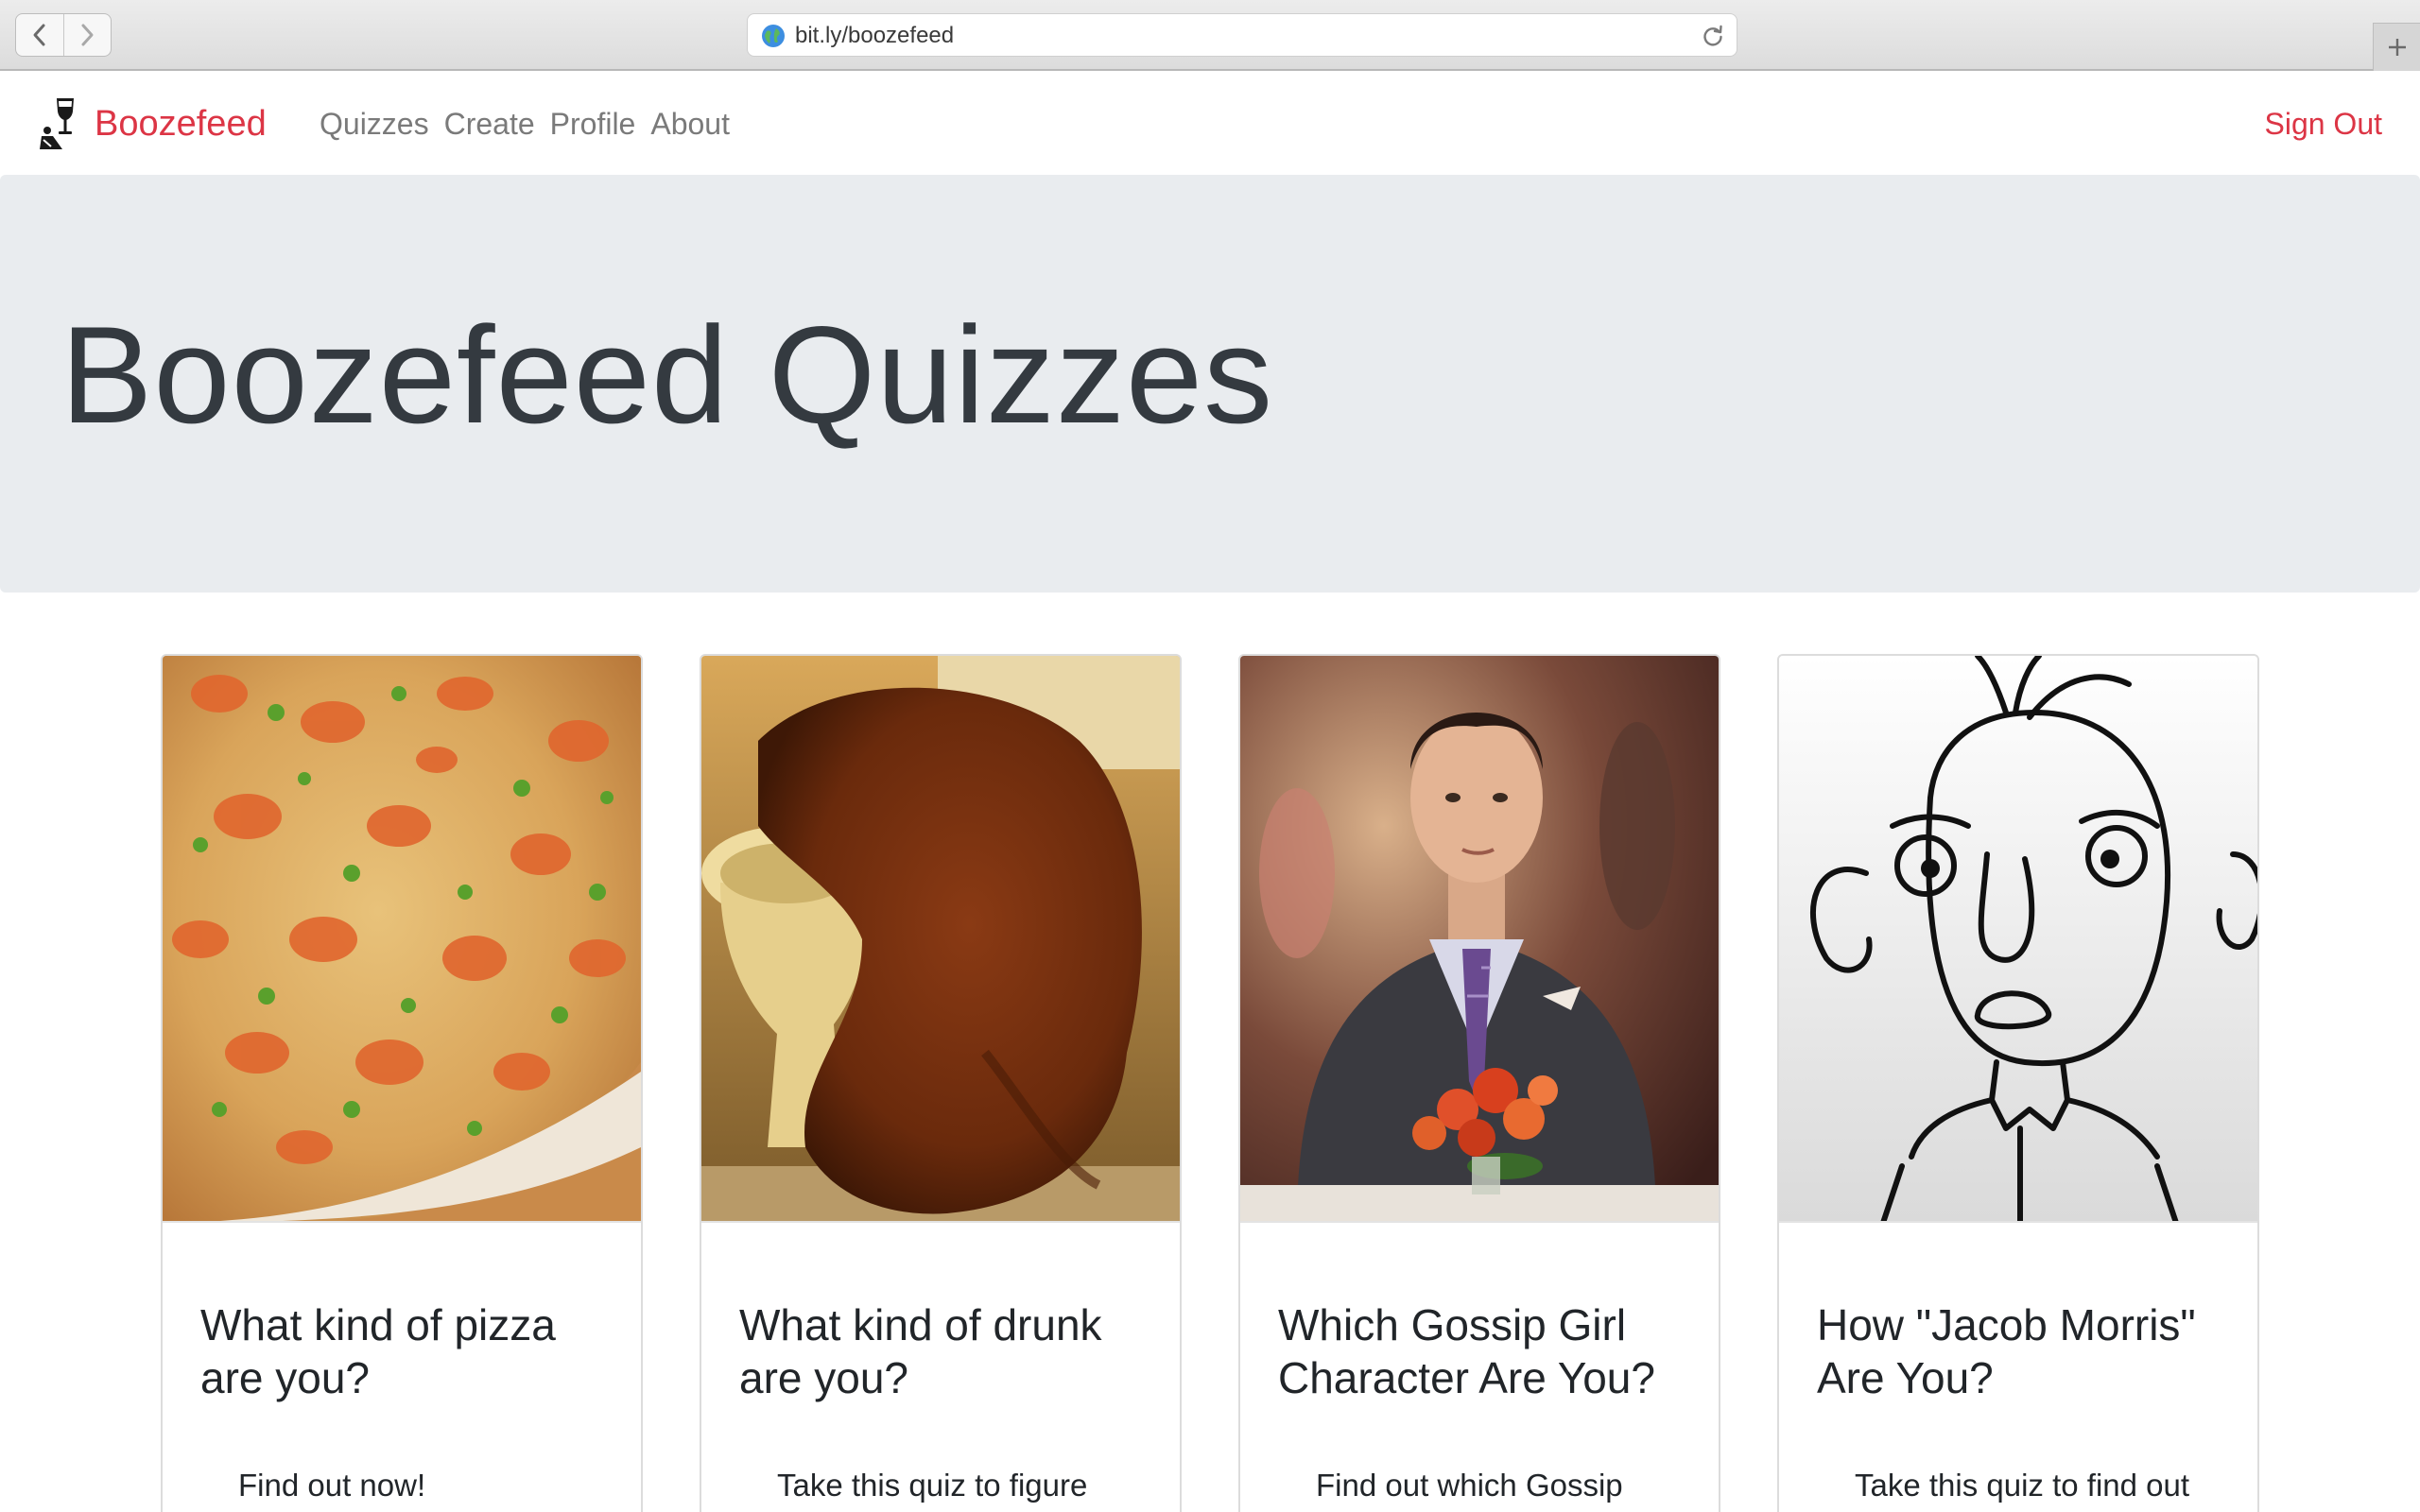  I want to click on card-text: Find out now!, so click(332, 1485).